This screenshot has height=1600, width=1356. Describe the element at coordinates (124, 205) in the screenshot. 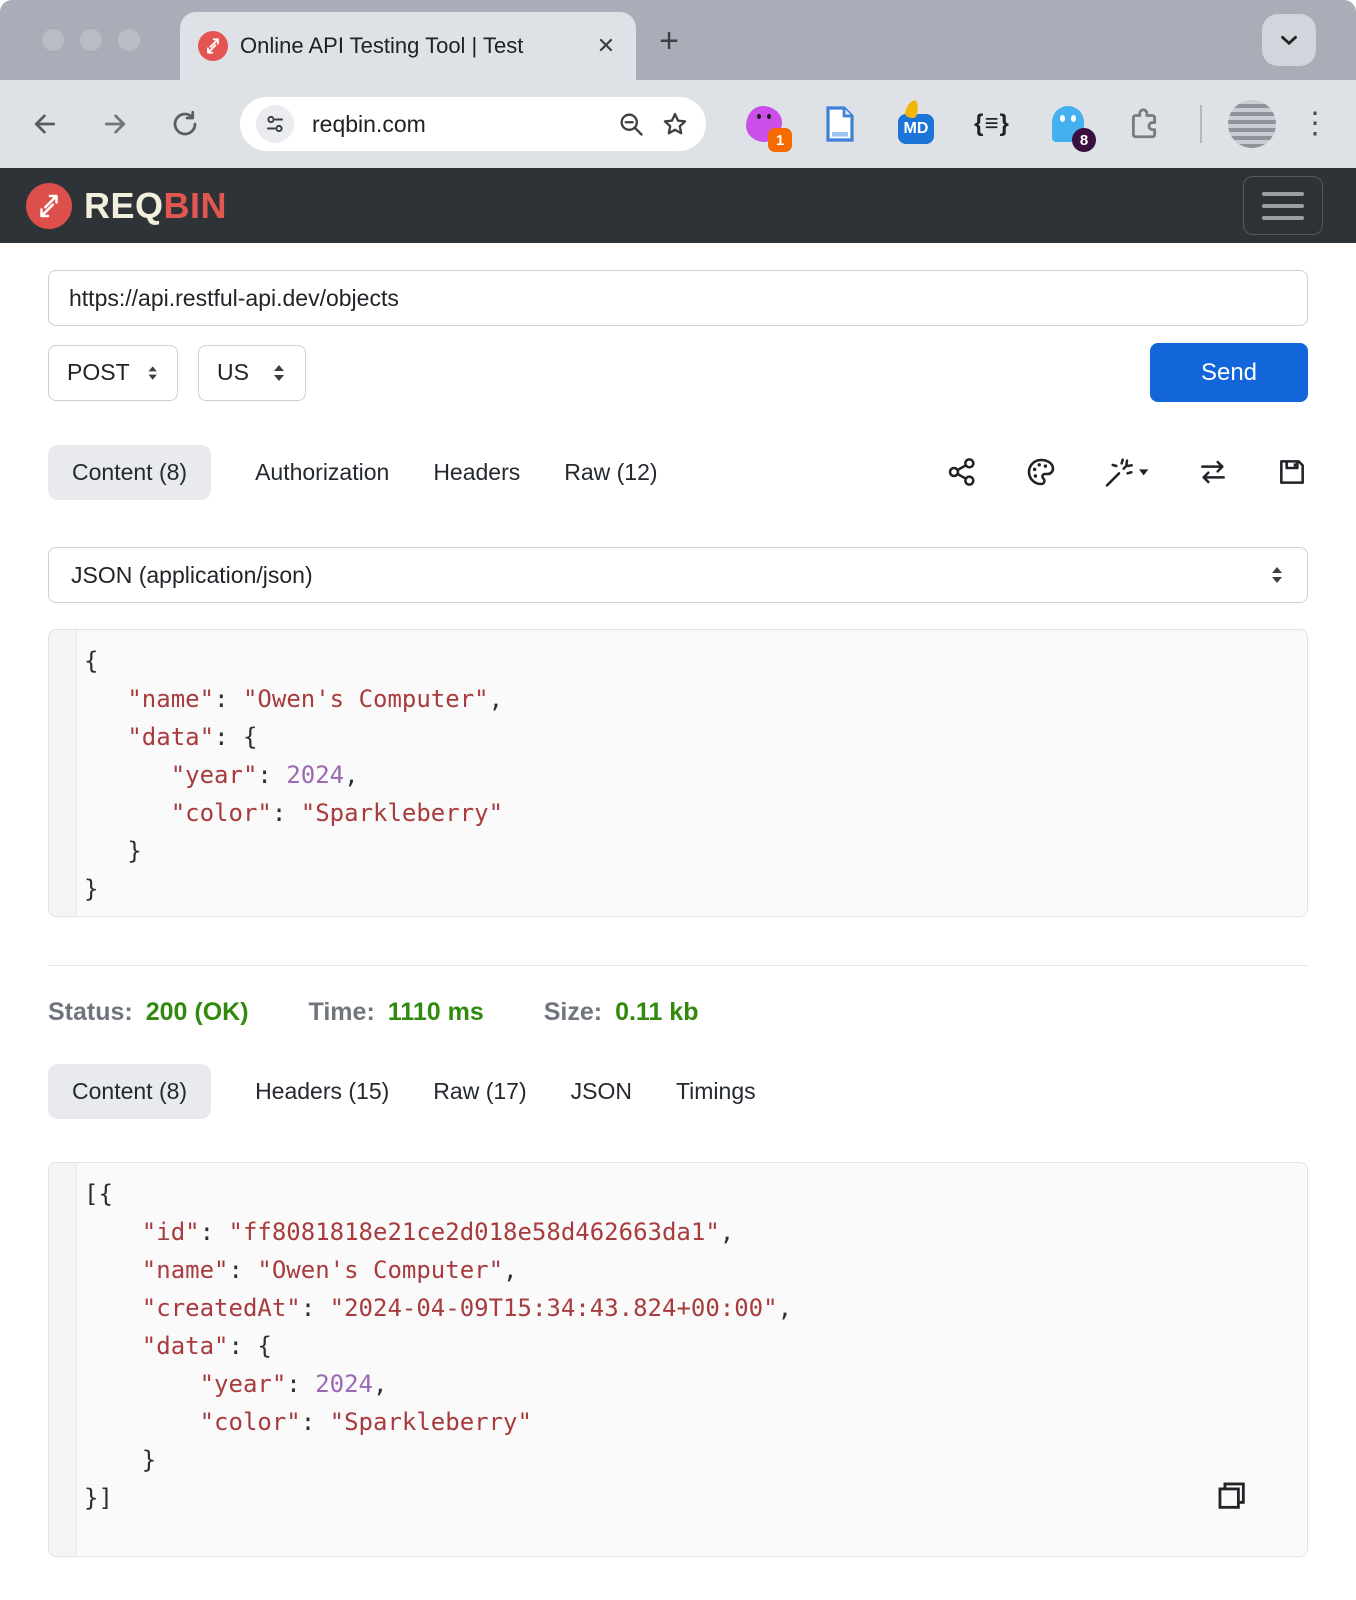

I see `brand-req: REQ` at that location.